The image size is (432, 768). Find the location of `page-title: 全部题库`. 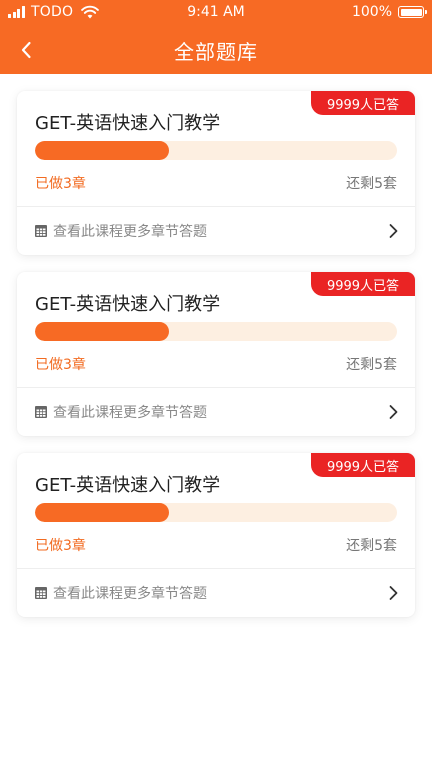

page-title: 全部题库 is located at coordinates (216, 52).